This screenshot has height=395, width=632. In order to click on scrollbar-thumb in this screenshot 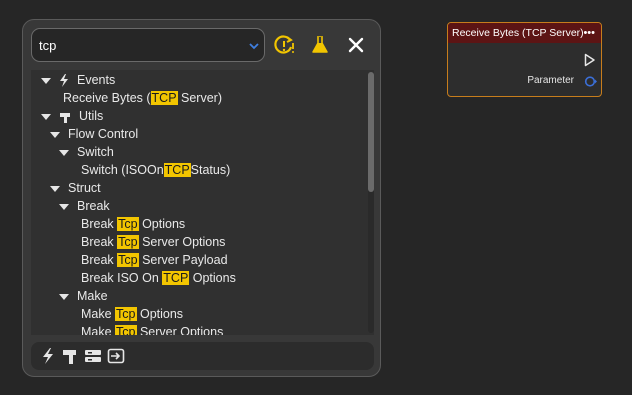, I will do `click(371, 132)`.